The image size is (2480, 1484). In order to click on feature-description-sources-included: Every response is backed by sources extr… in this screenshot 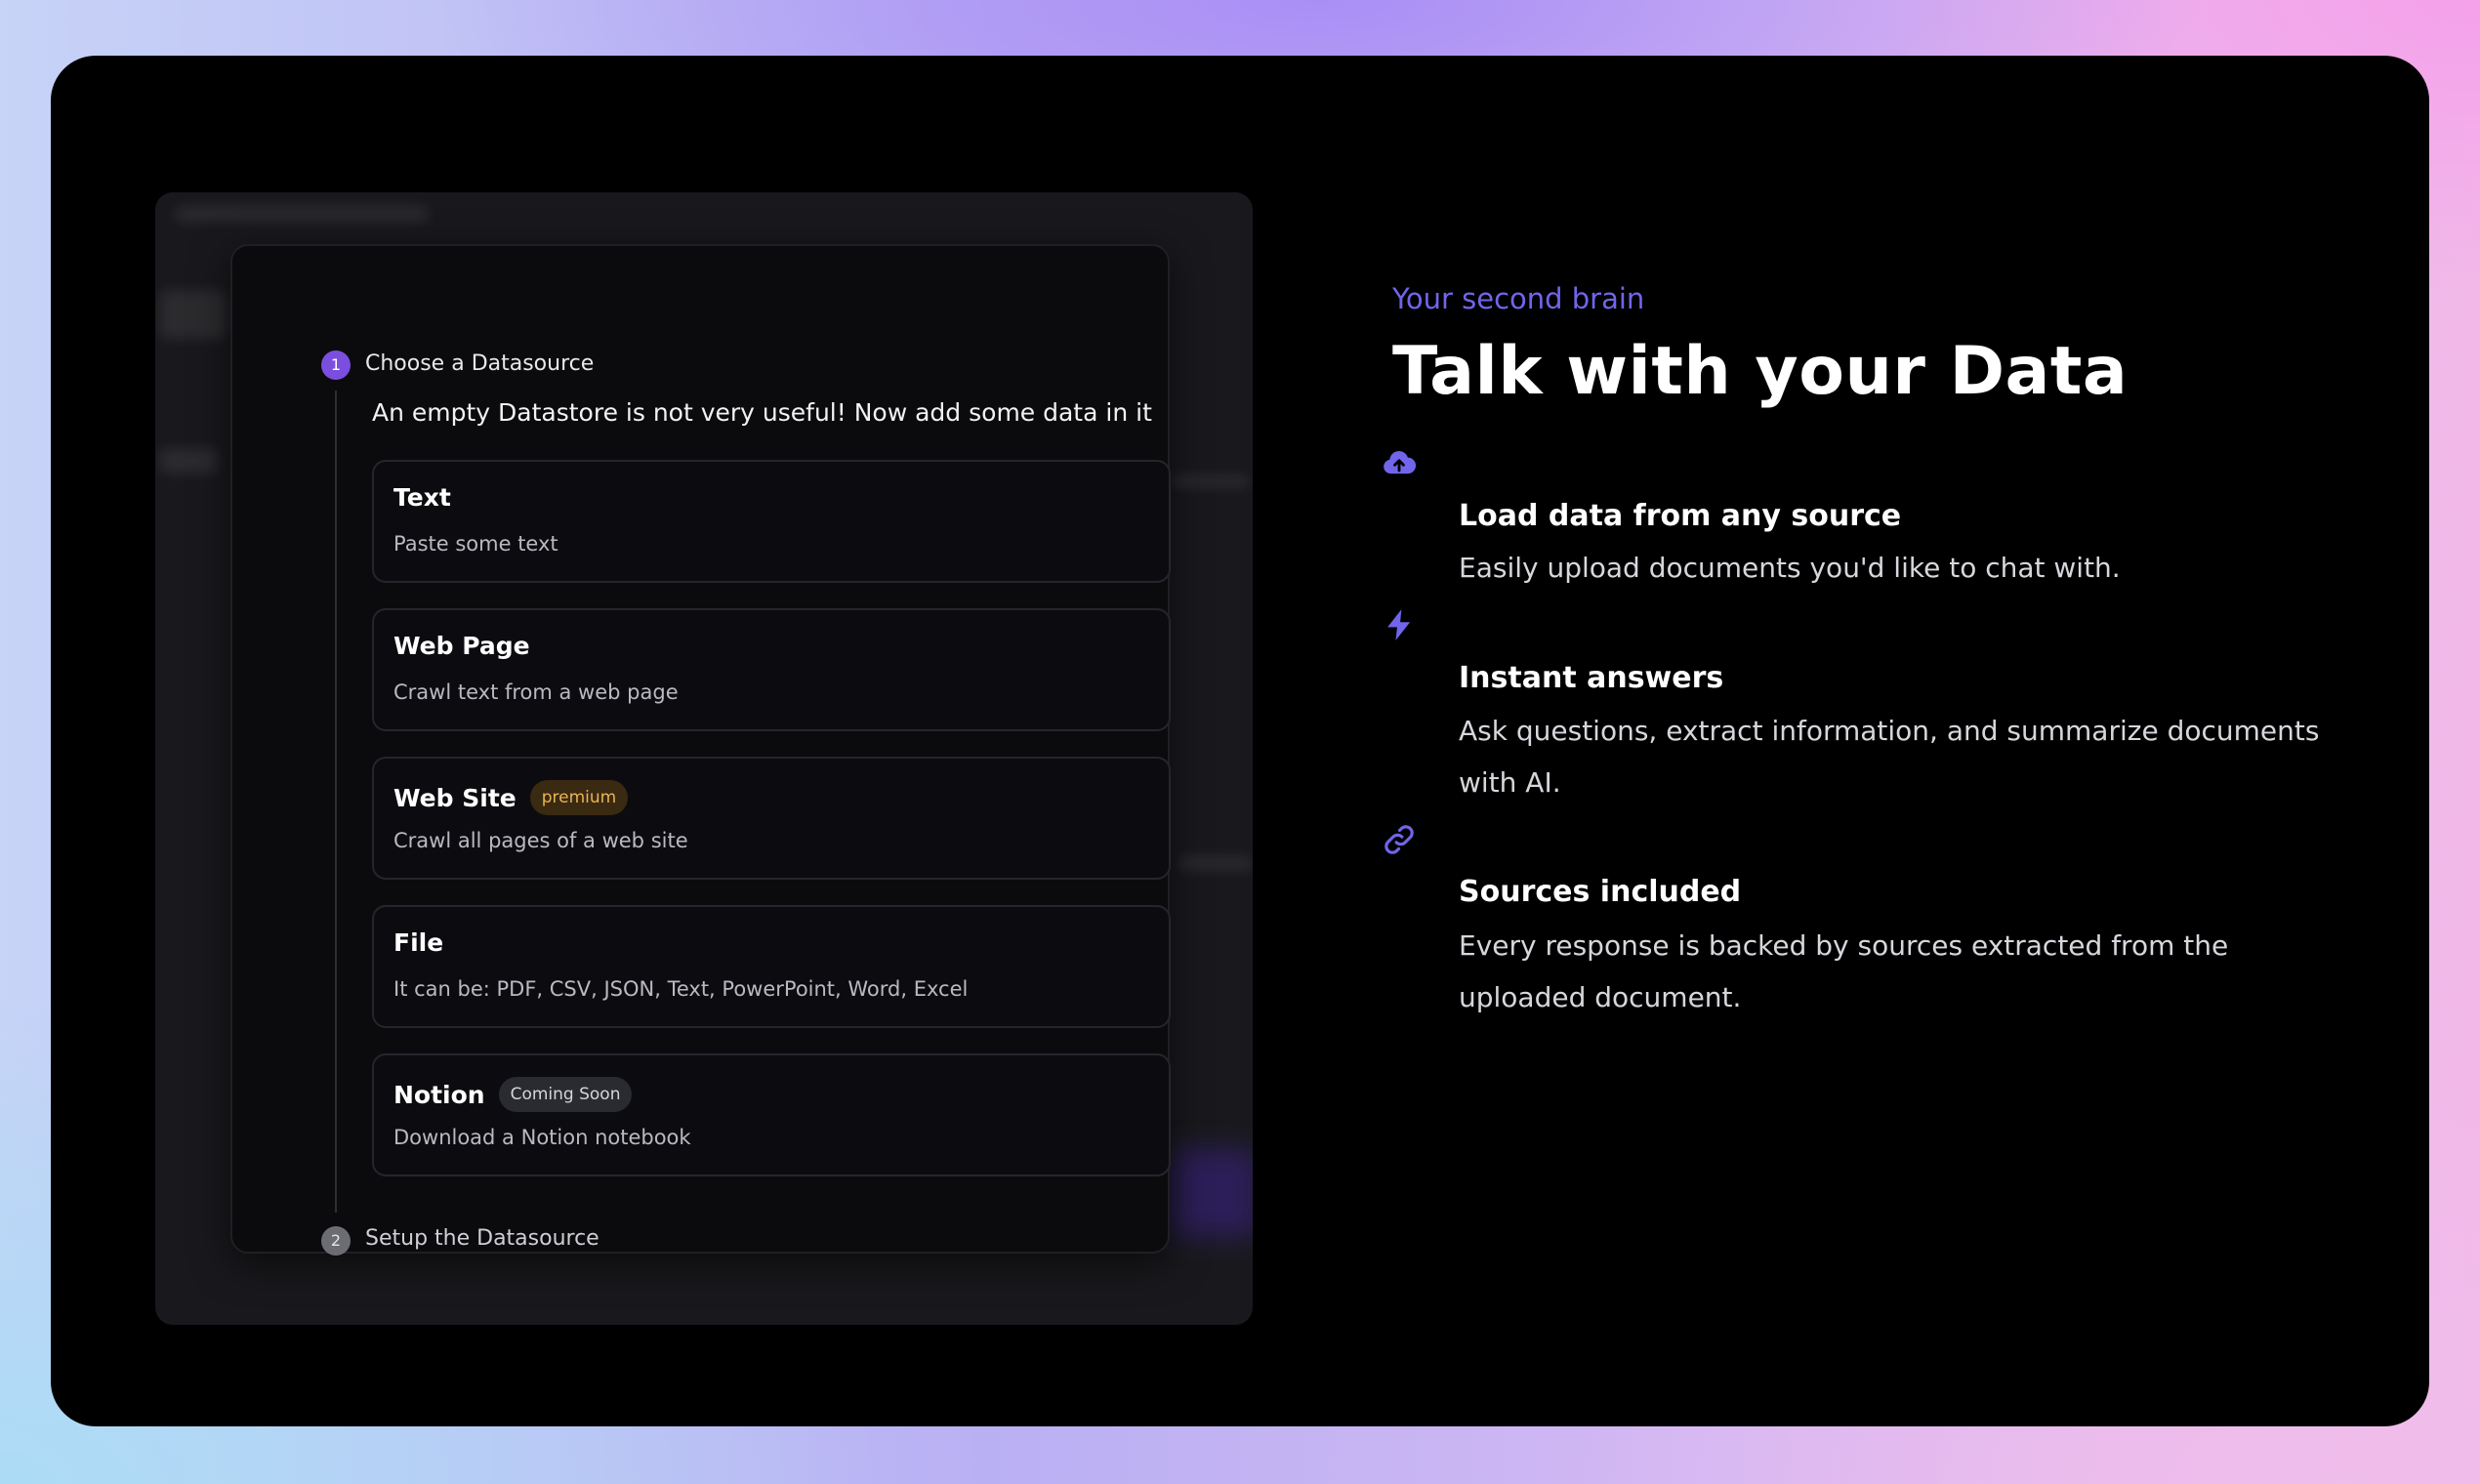, I will do `click(1844, 971)`.